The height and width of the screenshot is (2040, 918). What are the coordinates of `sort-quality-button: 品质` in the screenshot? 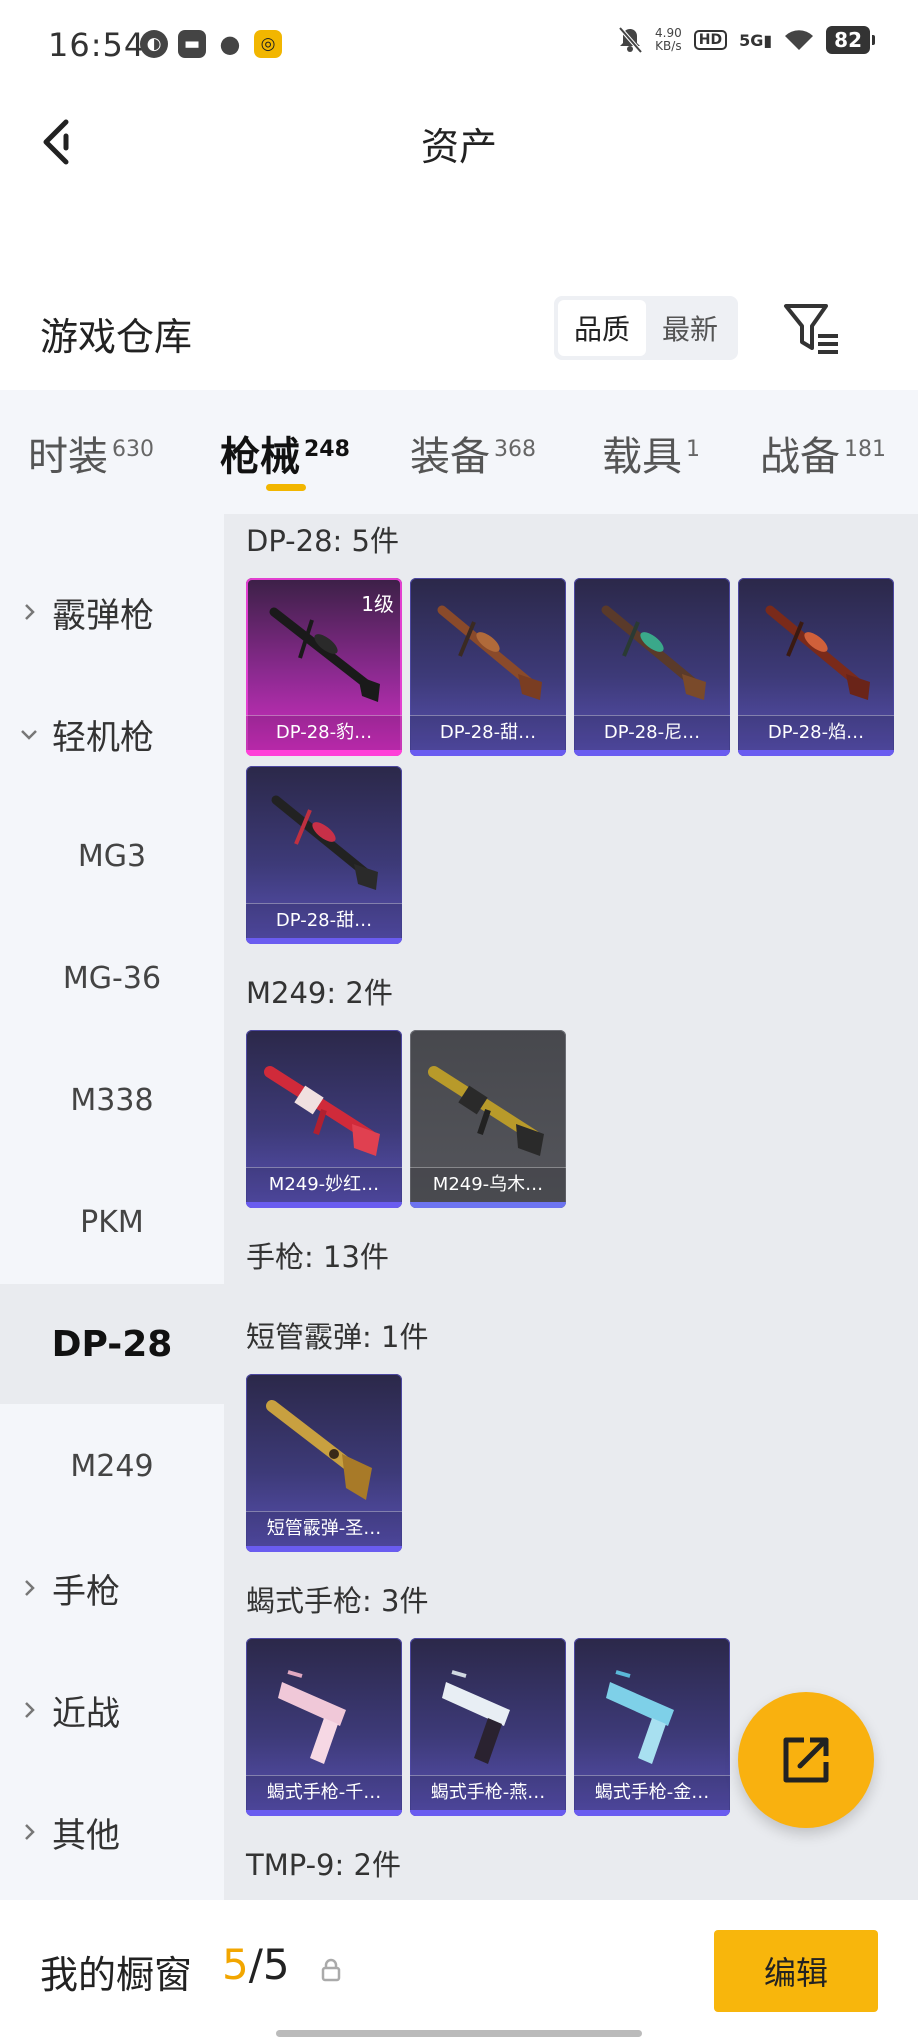 It's located at (602, 328).